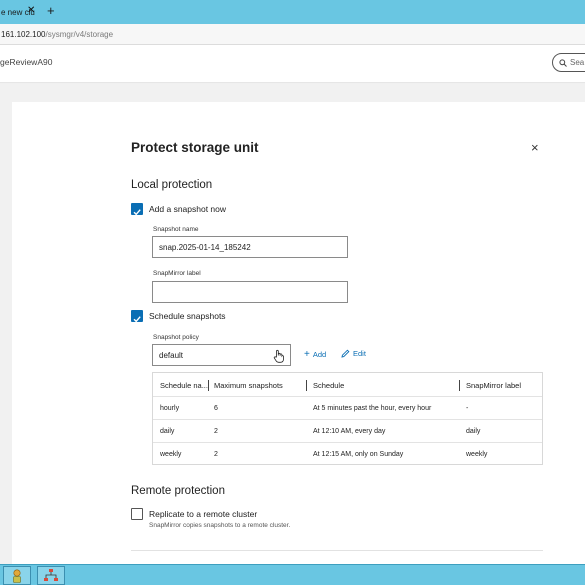 This screenshot has height=585, width=585. I want to click on address-host: 161.102.100, so click(23, 34).